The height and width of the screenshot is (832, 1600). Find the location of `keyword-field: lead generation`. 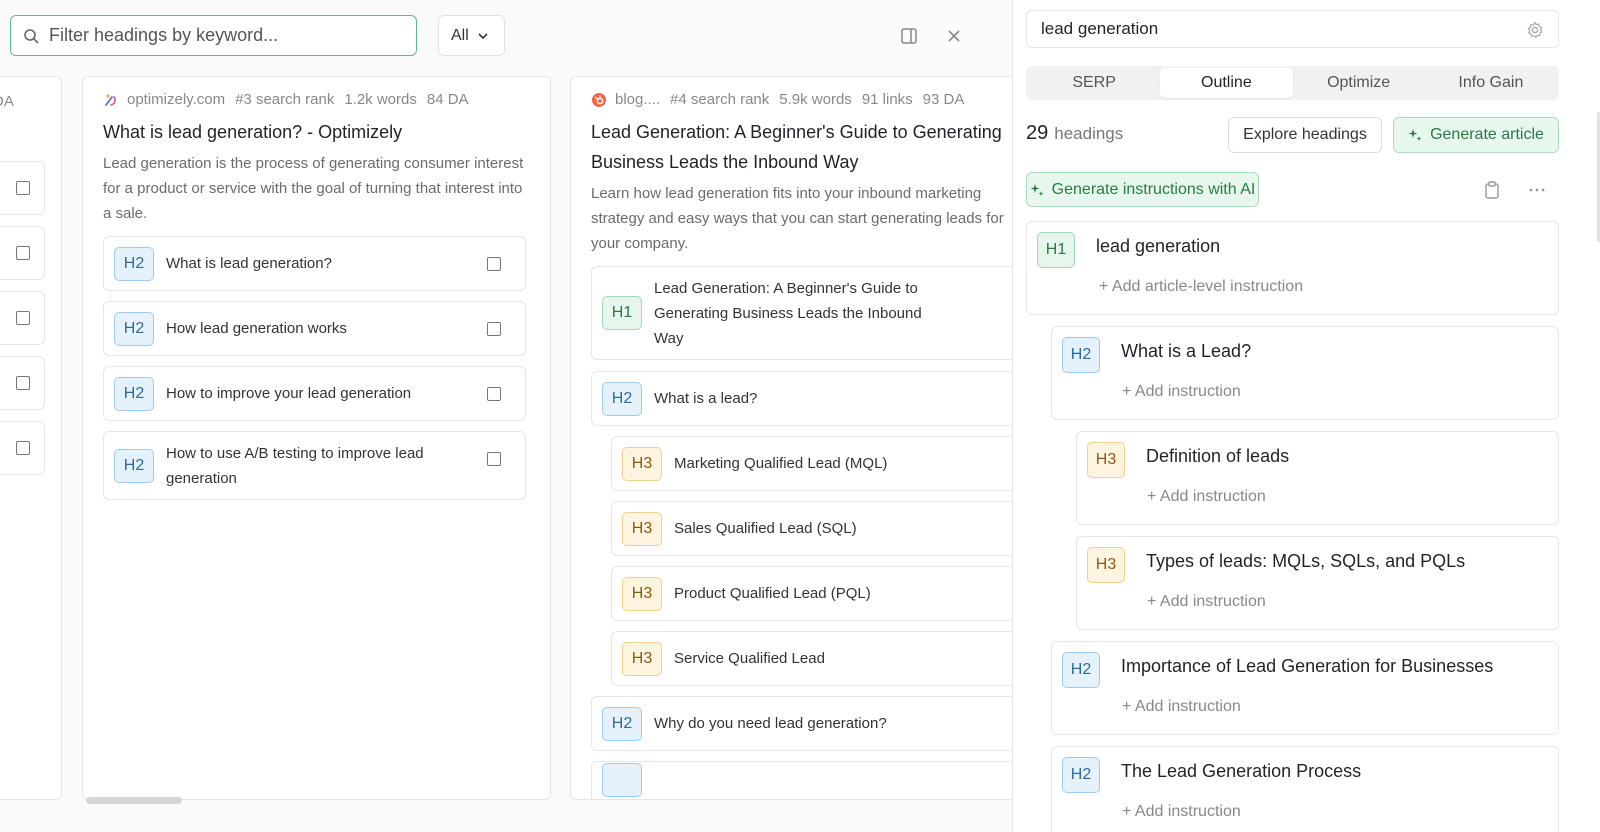

keyword-field: lead generation is located at coordinates (1292, 29).